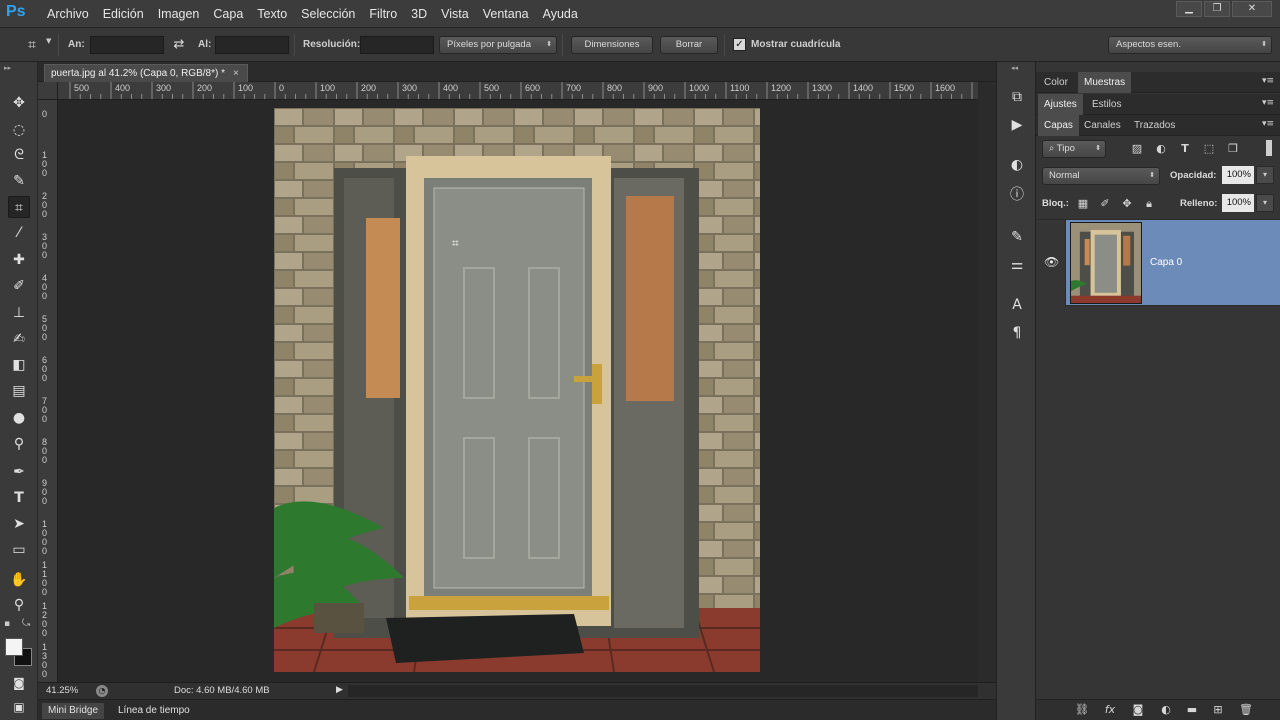 The width and height of the screenshot is (1280, 720). I want to click on zoom-level: 41.25%, so click(62, 690).